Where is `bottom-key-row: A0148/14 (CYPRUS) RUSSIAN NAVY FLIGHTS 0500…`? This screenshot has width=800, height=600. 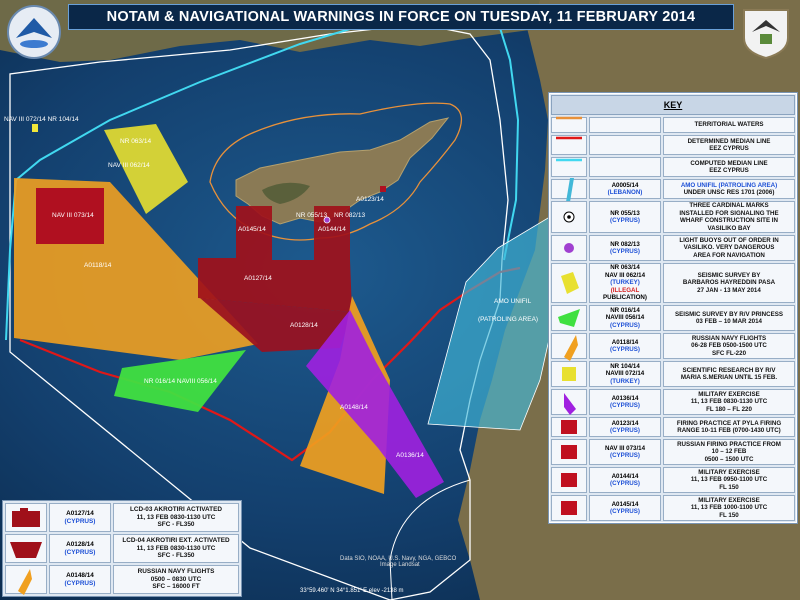
bottom-key-row: A0148/14 (CYPRUS) RUSSIAN NAVY FLIGHTS 0500… is located at coordinates (122, 580).